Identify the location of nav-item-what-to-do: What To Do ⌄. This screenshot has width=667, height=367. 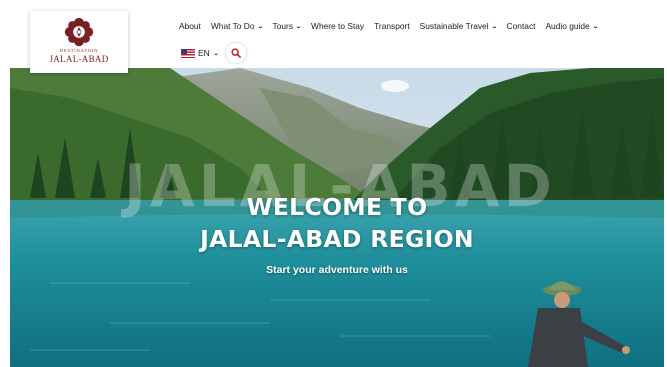
(237, 26).